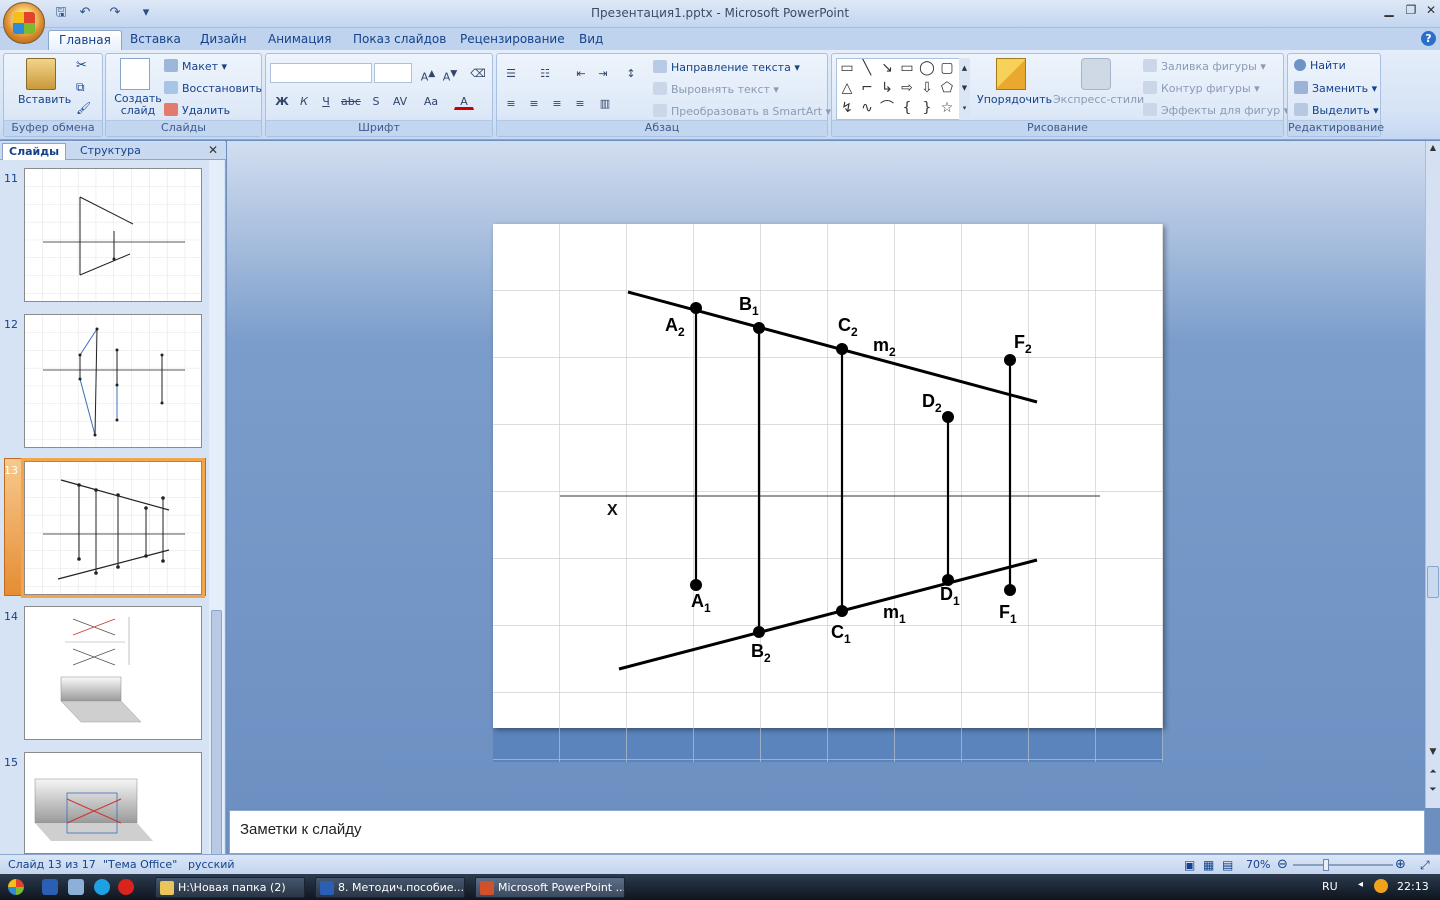 The image size is (1440, 900). What do you see at coordinates (1216, 110) in the screenshot?
I see `shape-effects-button: Эффекты для фигур ▾` at bounding box center [1216, 110].